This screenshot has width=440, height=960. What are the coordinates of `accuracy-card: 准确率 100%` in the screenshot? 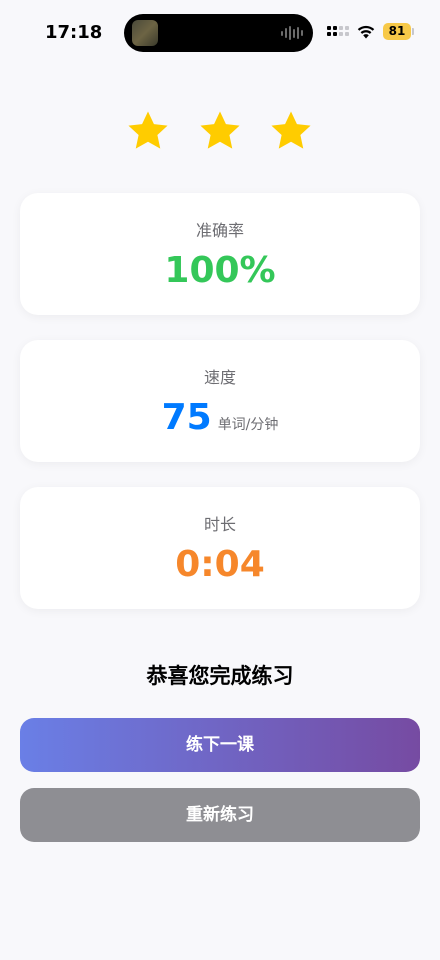 It's located at (220, 254).